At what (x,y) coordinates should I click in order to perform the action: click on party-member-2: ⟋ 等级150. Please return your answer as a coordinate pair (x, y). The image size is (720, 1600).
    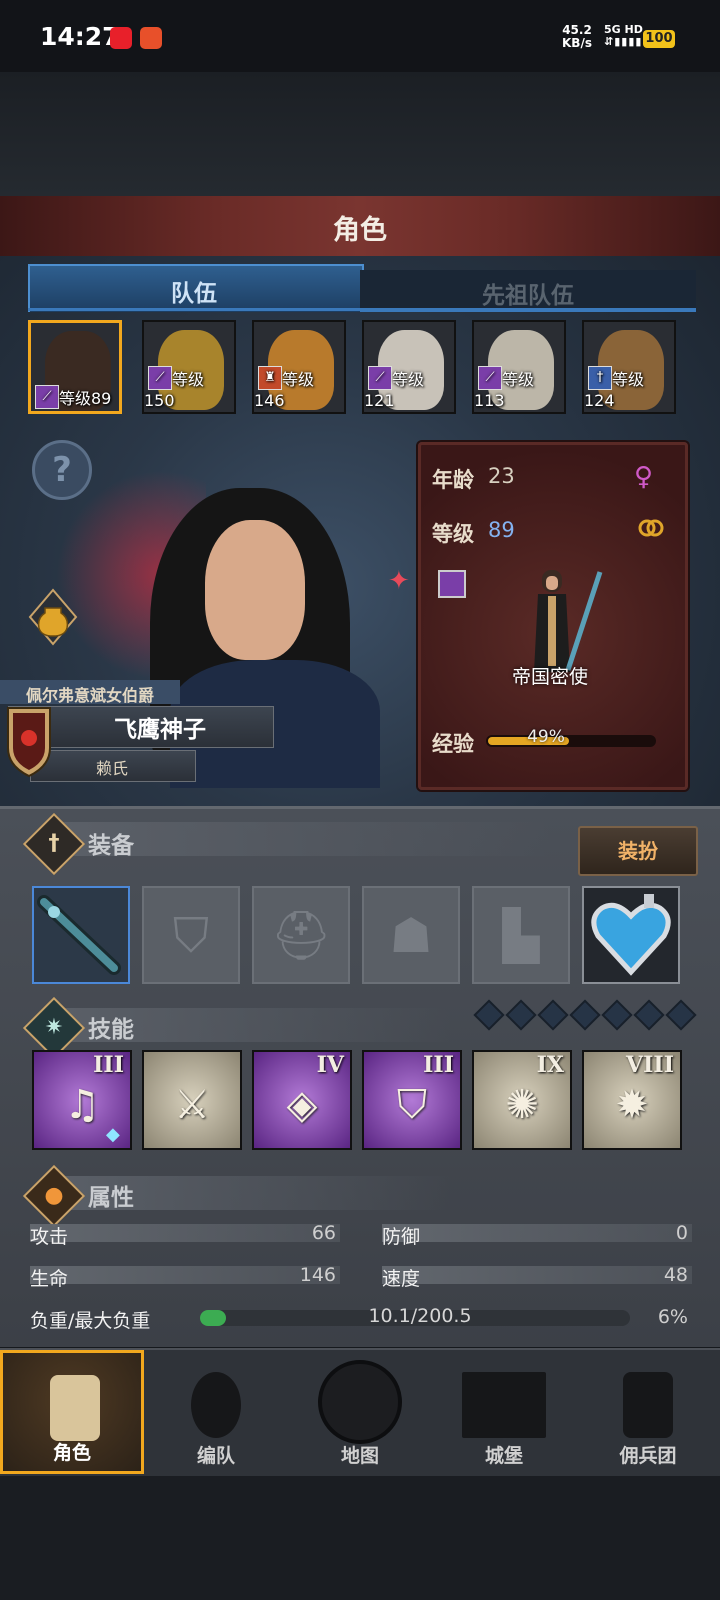
    Looking at the image, I should click on (189, 367).